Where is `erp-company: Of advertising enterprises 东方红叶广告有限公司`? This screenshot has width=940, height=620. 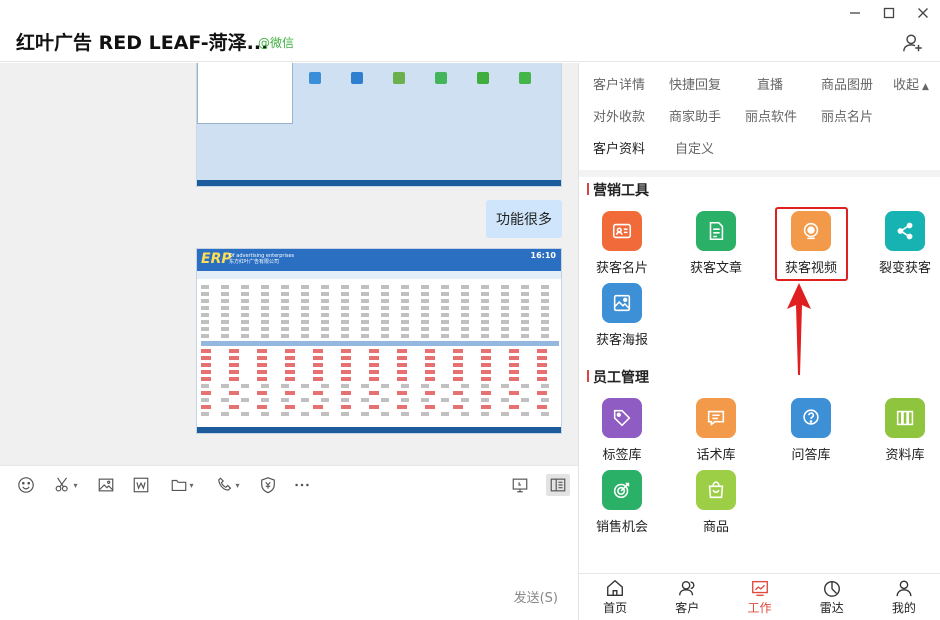
erp-company: Of advertising enterprises 东方红叶广告有限公司 is located at coordinates (261, 259).